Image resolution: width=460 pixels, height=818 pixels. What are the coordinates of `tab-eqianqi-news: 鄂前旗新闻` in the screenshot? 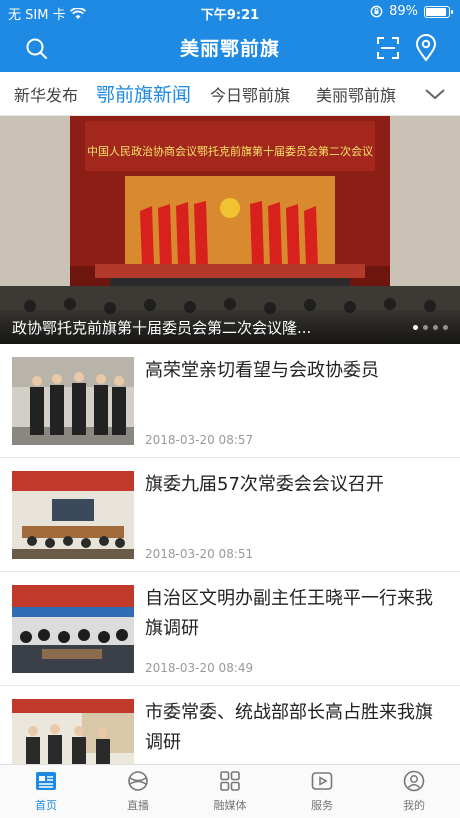 It's located at (143, 93).